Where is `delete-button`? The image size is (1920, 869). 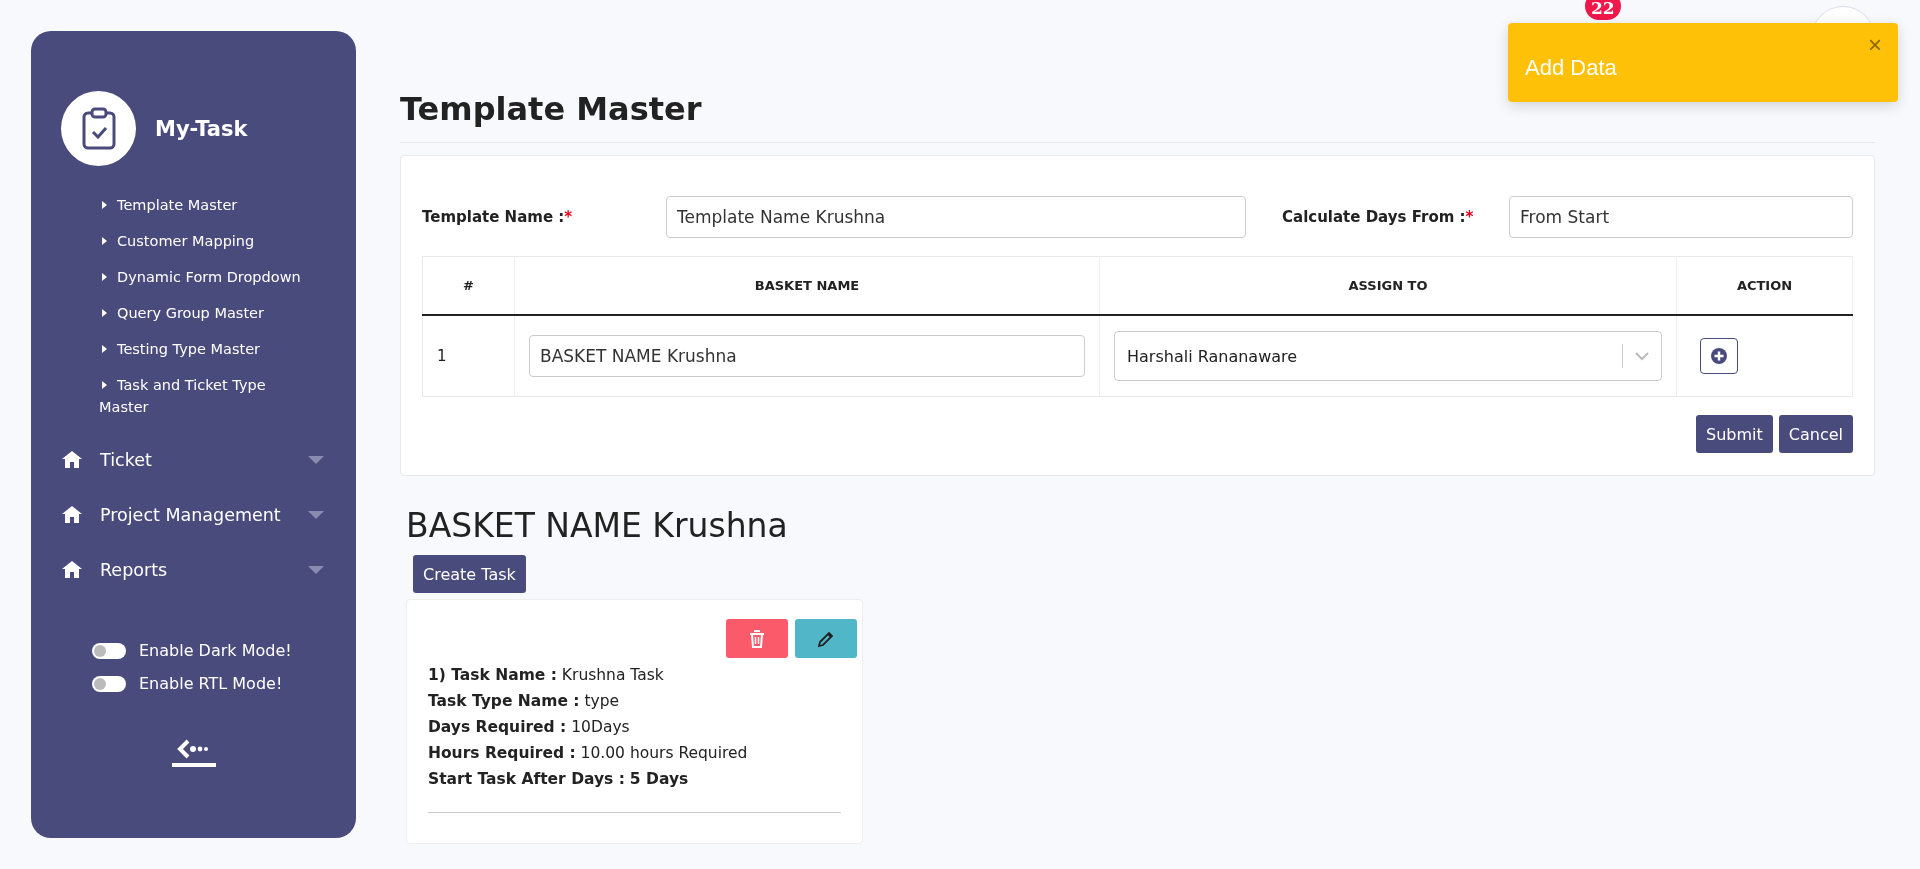
delete-button is located at coordinates (757, 638).